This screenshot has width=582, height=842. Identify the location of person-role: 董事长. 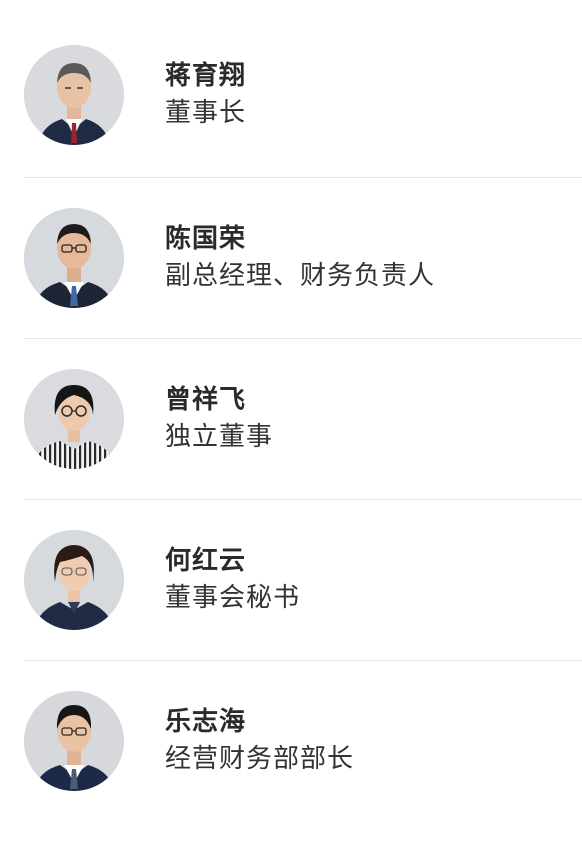
(206, 113).